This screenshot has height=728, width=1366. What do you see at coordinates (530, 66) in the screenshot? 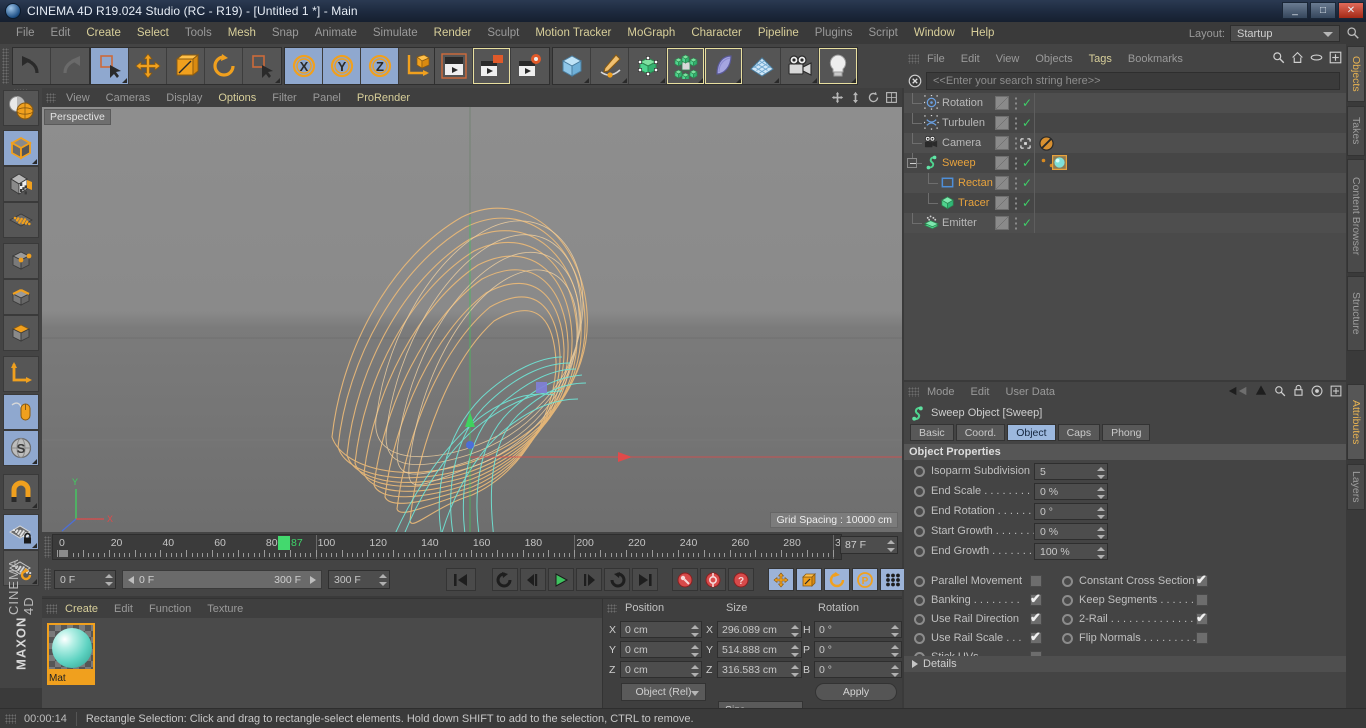
I see `render-settings-button` at bounding box center [530, 66].